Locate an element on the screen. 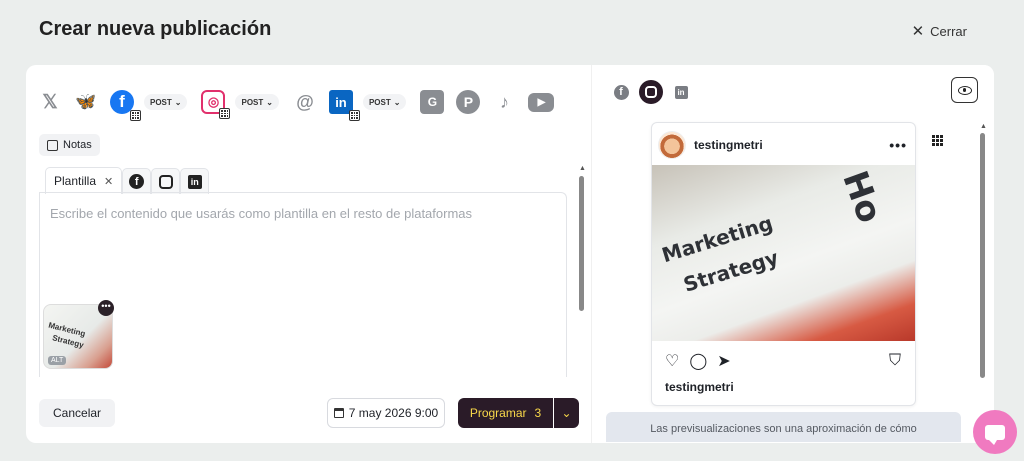 The width and height of the screenshot is (1024, 461). linkedin-post-type-dropdown: POST ⌄ is located at coordinates (384, 102).